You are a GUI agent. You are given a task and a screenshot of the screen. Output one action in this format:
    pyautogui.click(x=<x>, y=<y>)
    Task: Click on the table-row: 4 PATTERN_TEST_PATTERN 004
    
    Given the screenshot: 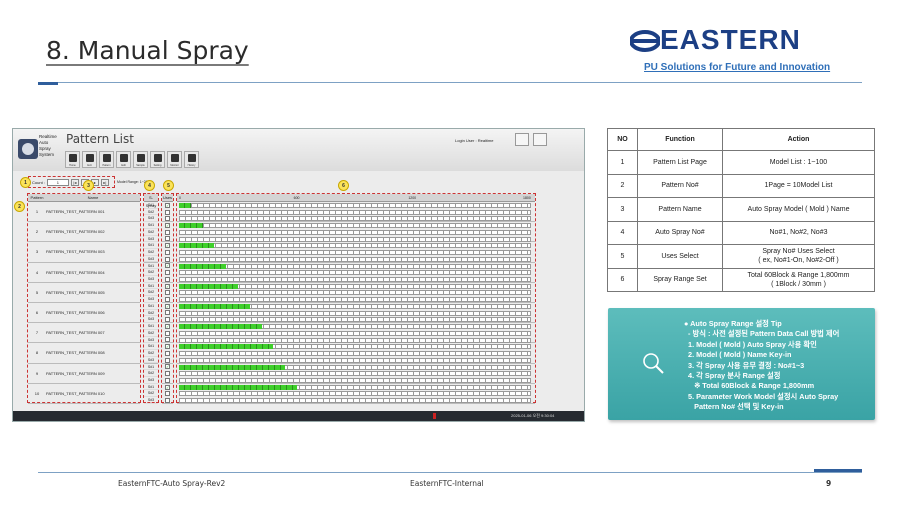 What is the action you would take?
    pyautogui.click(x=84, y=273)
    